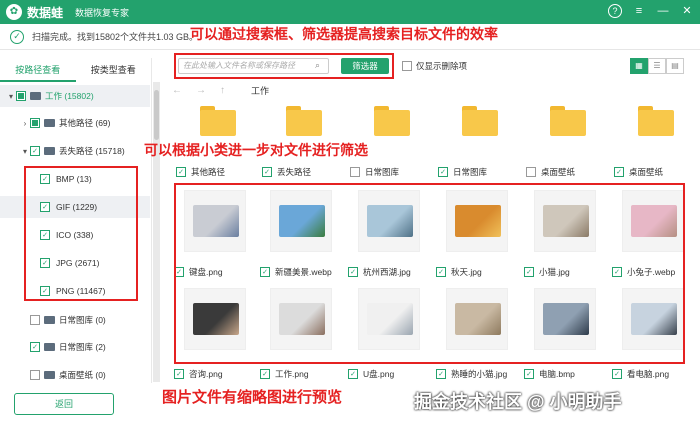 The width and height of the screenshot is (700, 427). Describe the element at coordinates (25, 123) in the screenshot. I see `expand-arrow-icon: ›` at that location.